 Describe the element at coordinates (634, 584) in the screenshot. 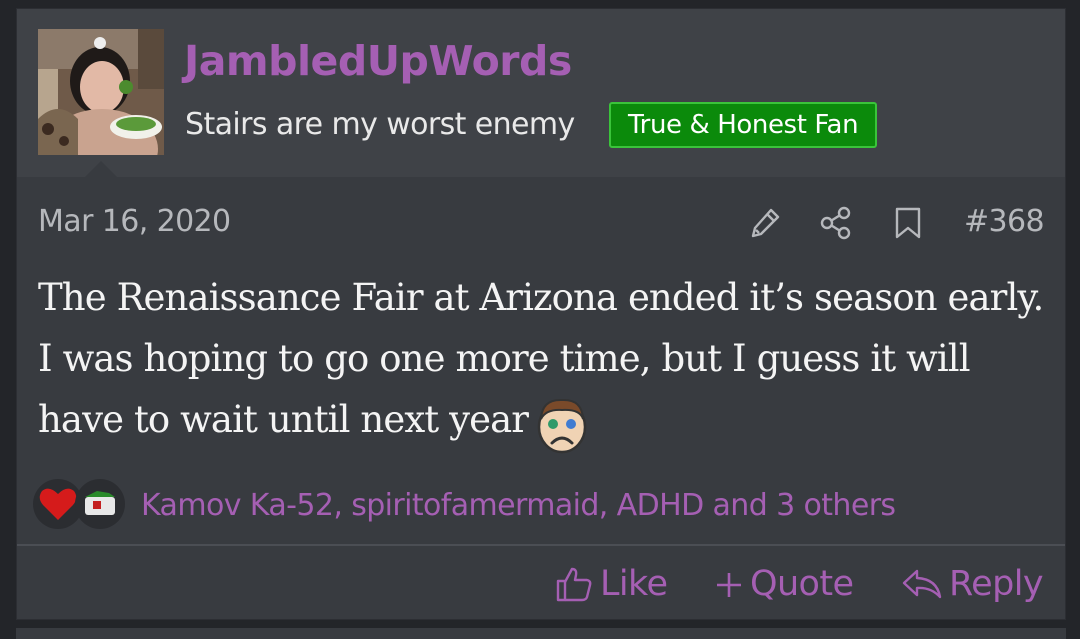

I see `like-label: Like` at that location.